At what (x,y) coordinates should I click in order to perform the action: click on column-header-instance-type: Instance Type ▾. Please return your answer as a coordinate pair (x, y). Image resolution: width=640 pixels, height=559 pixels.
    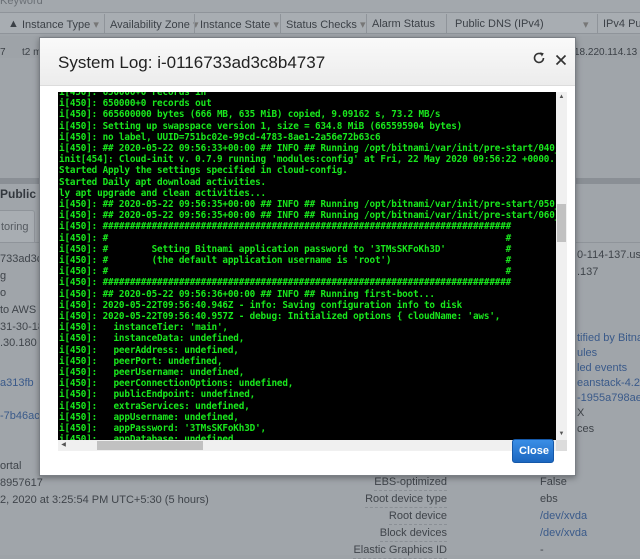
    Looking at the image, I should click on (60, 24).